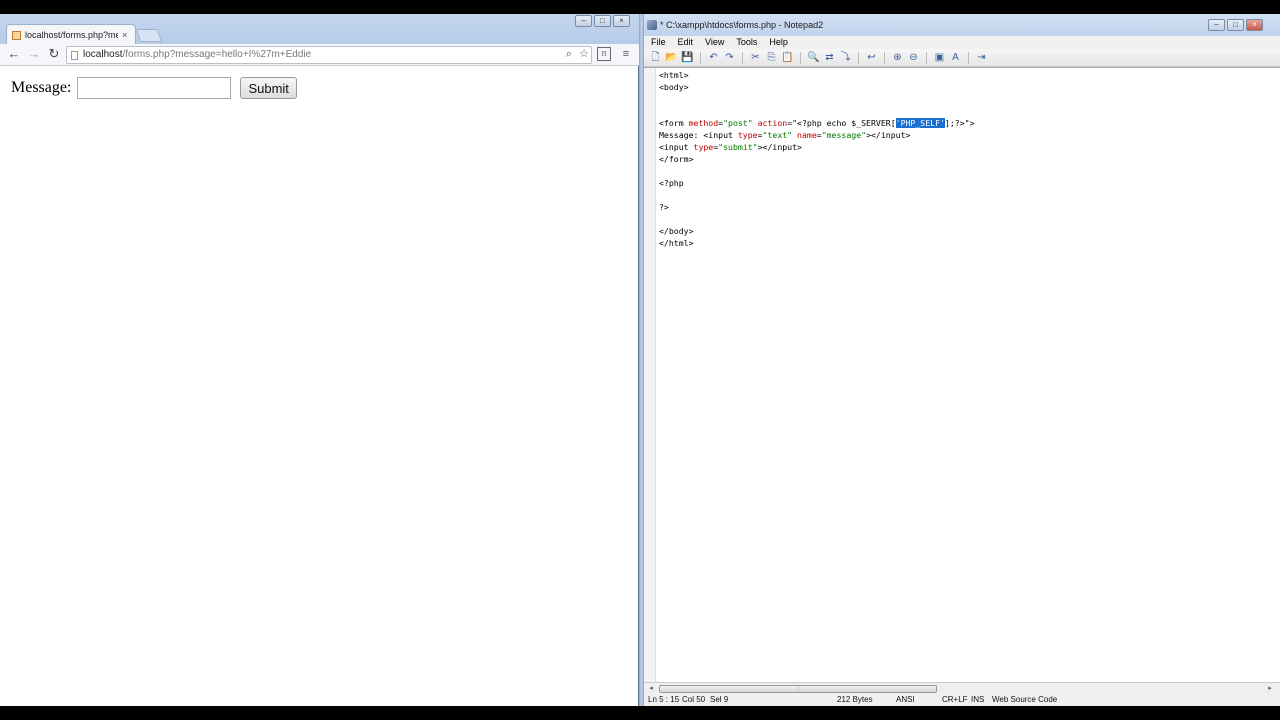 The image size is (1280, 720). Describe the element at coordinates (676, 243) in the screenshot. I see `code-line: </html>` at that location.